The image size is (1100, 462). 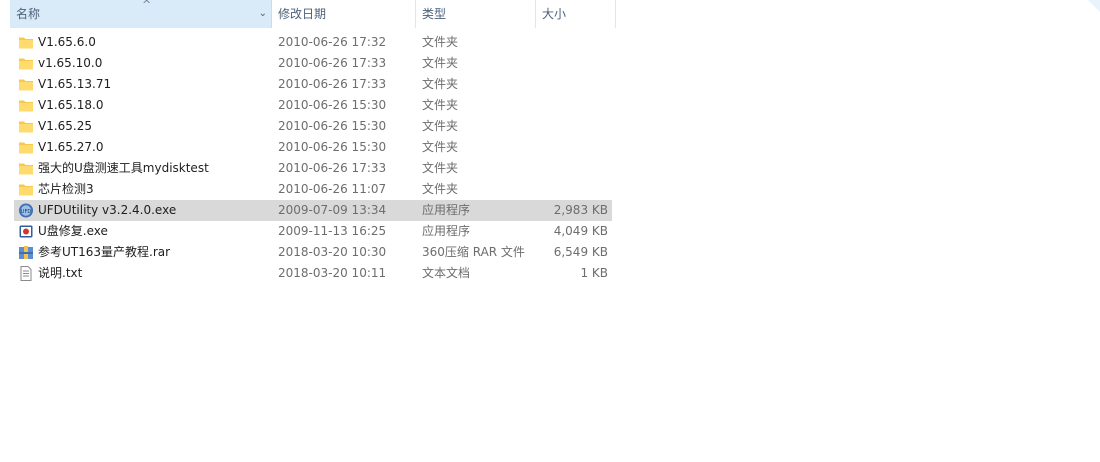 I want to click on ufd-app-icon: UFD, so click(x=26, y=210).